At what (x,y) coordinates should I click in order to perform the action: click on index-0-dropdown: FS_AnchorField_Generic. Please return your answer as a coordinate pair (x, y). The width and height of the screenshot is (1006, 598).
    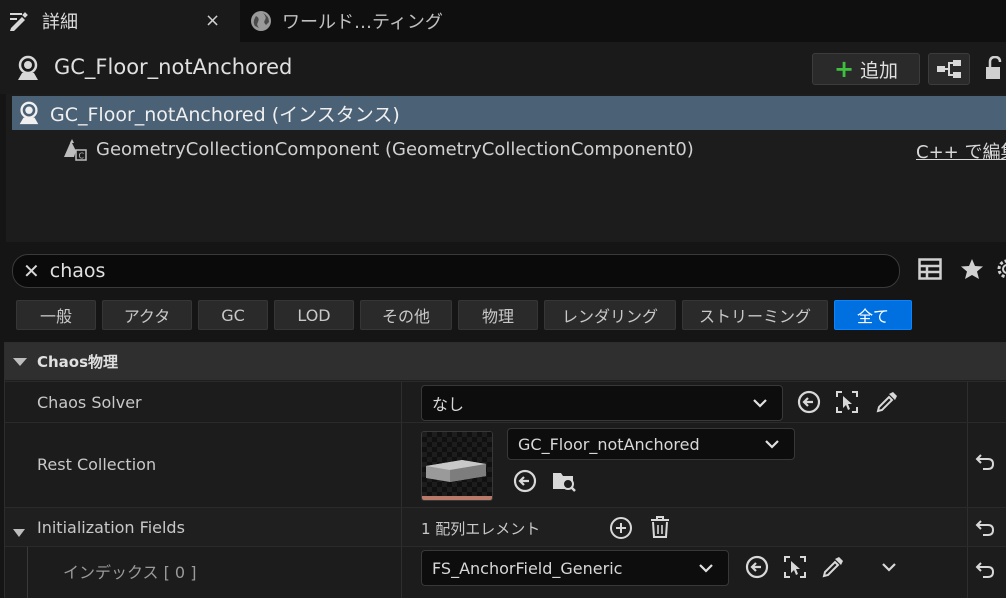
    Looking at the image, I should click on (575, 568).